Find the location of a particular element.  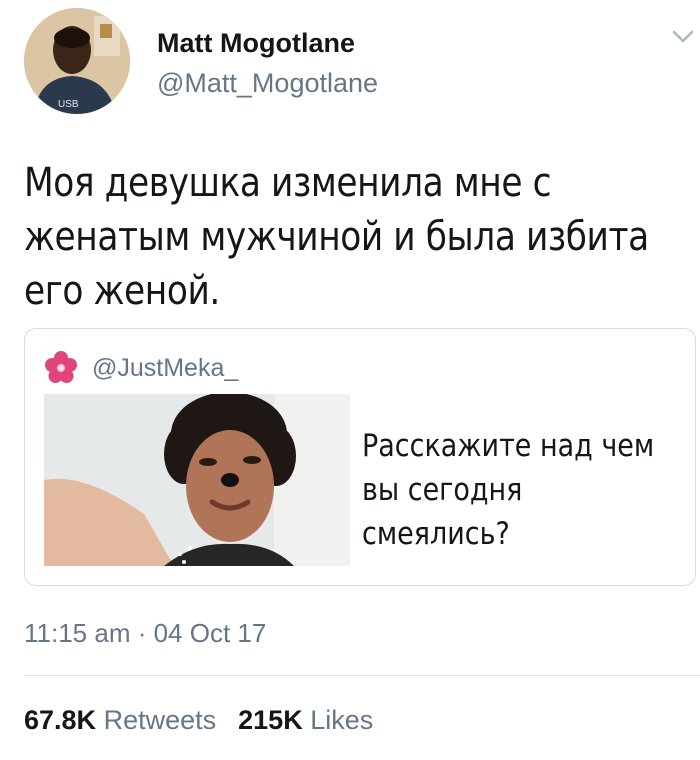

likes-stat: 215K Likes is located at coordinates (305, 720).